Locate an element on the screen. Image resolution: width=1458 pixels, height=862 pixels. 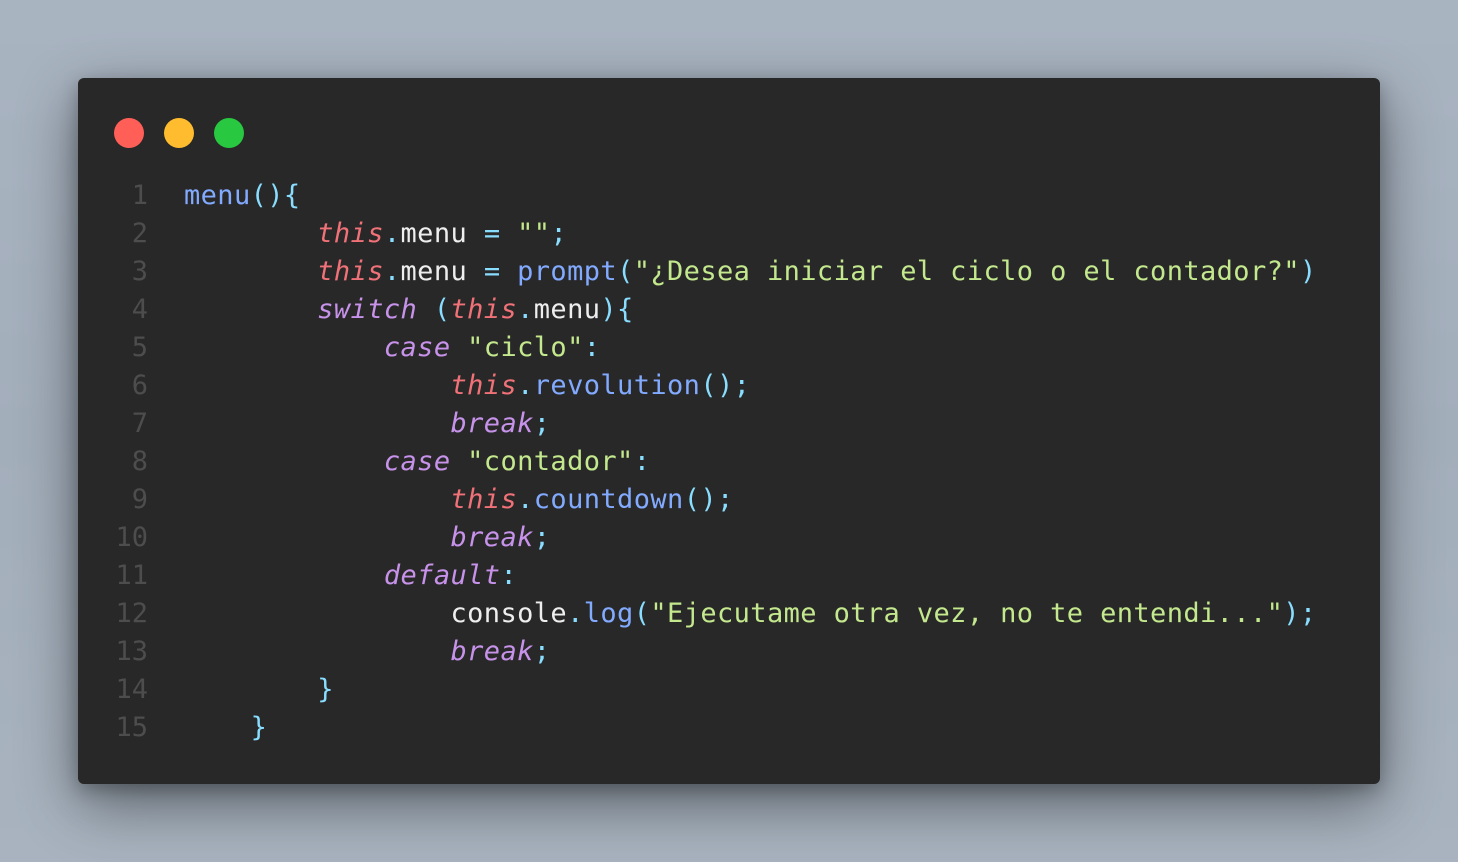
code-line: 6 this.revolution(); is located at coordinates (729, 386).